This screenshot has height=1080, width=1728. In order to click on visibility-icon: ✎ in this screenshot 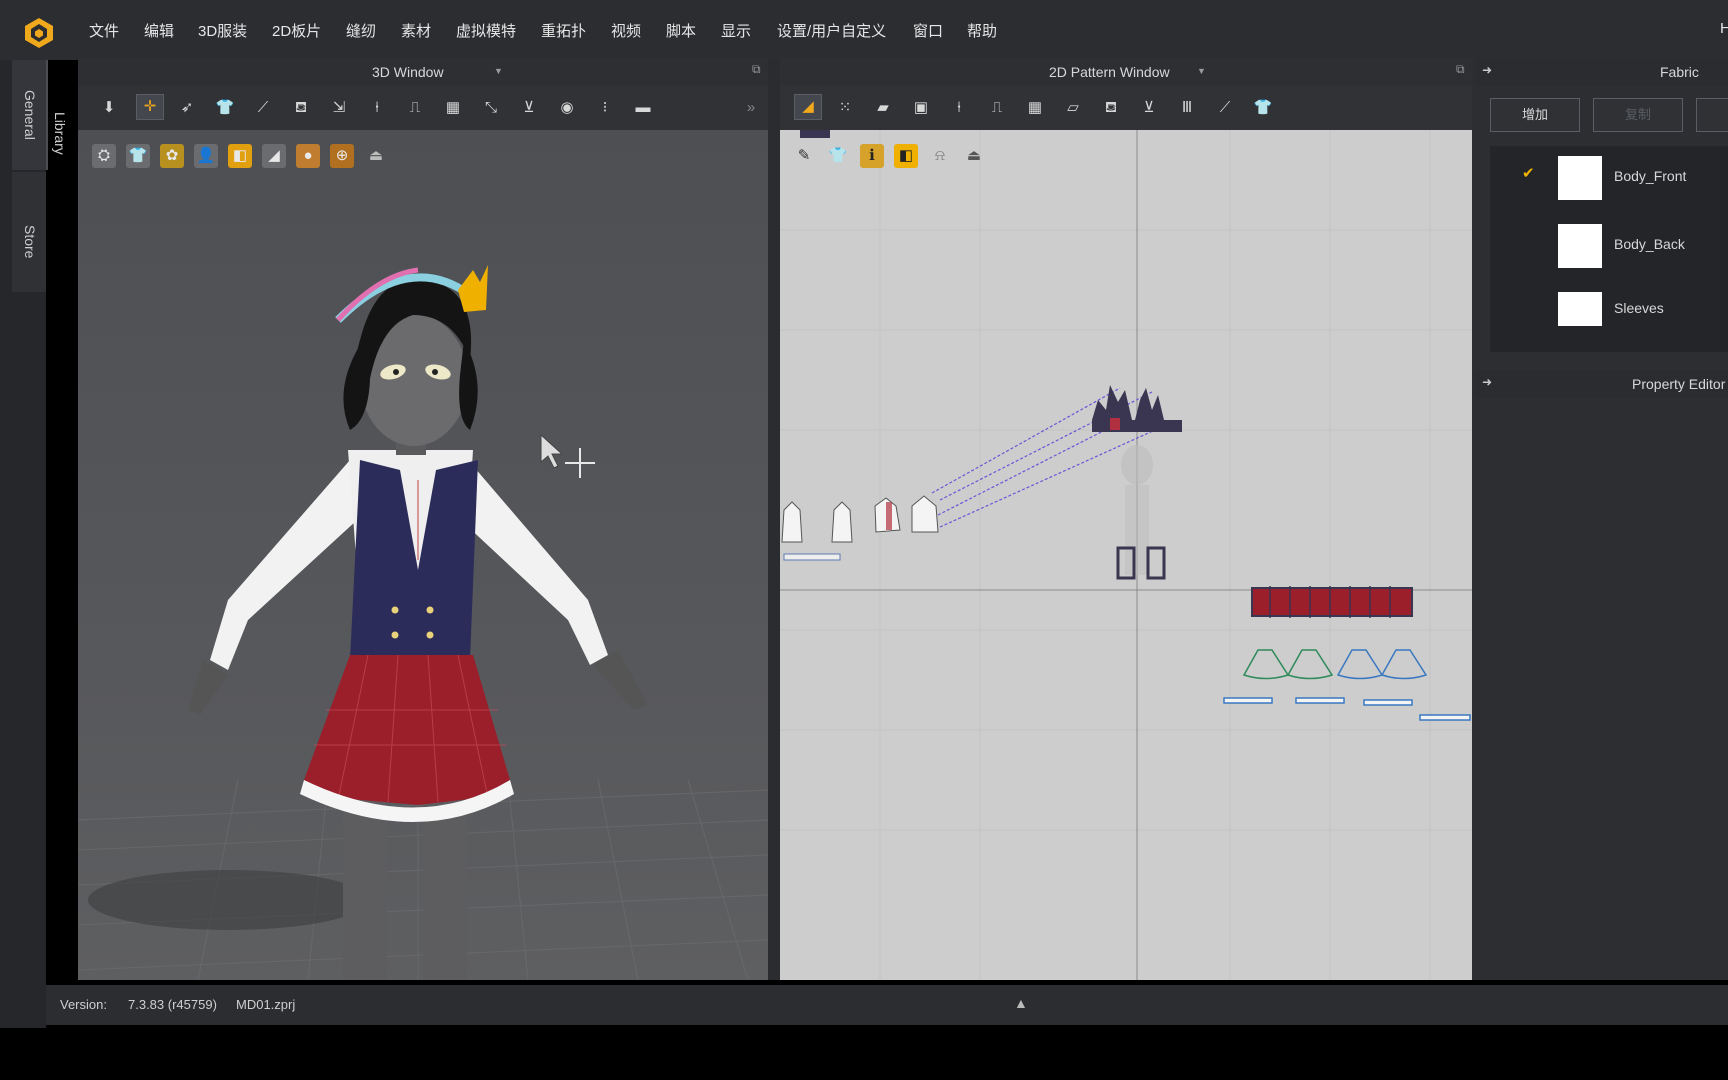, I will do `click(804, 156)`.